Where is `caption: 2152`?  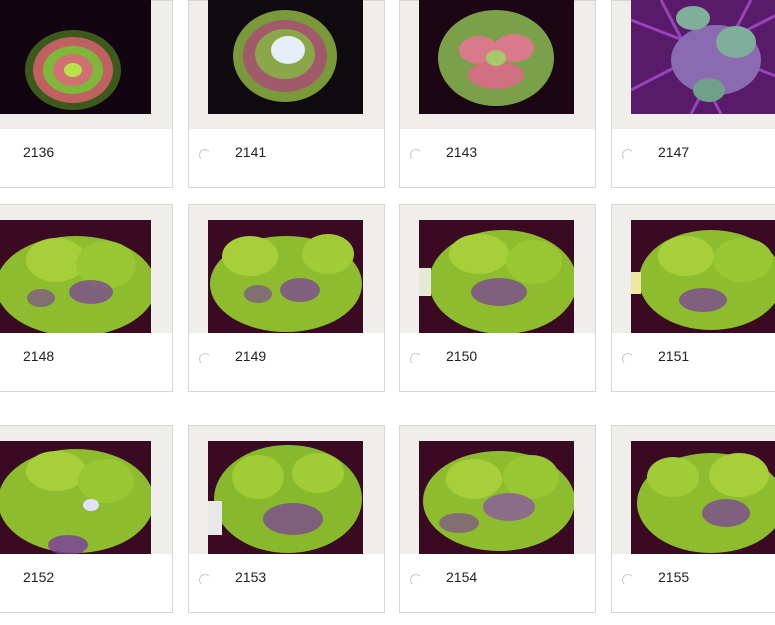 caption: 2152 is located at coordinates (86, 583).